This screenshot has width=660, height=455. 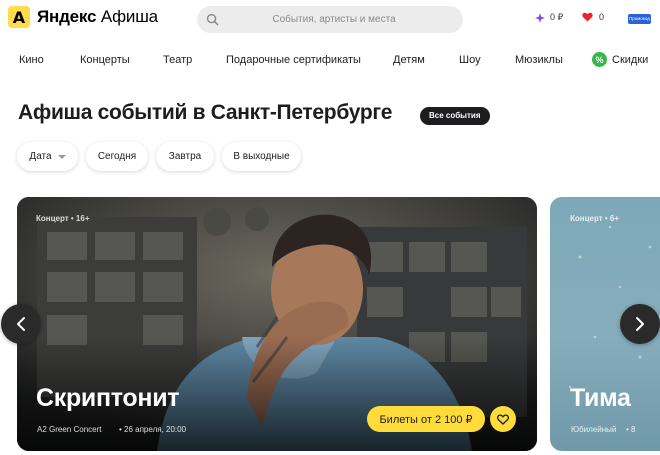 I want to click on chevron-left-icon, so click(x=21, y=324).